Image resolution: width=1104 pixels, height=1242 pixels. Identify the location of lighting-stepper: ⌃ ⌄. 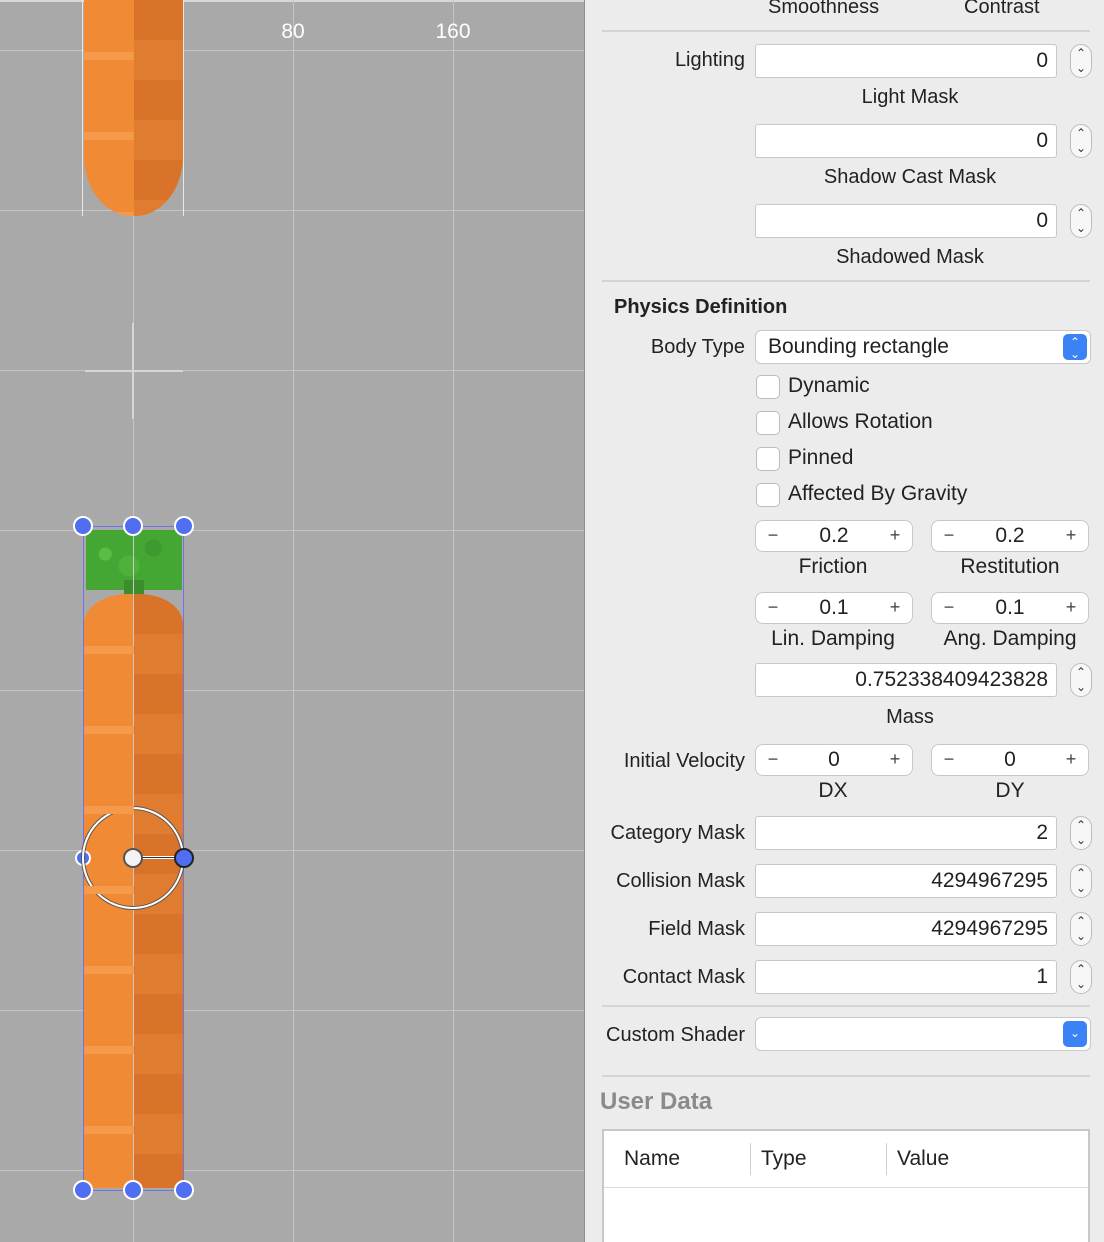
(1081, 61).